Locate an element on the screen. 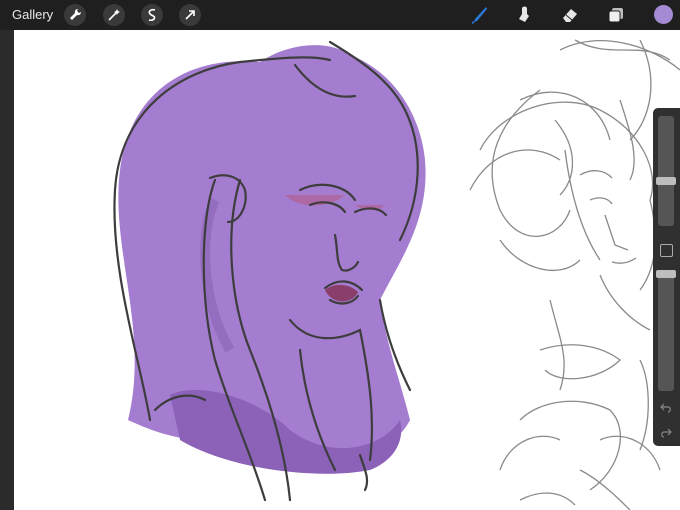 The width and height of the screenshot is (680, 510). eraser-tool-button is located at coordinates (570, 15).